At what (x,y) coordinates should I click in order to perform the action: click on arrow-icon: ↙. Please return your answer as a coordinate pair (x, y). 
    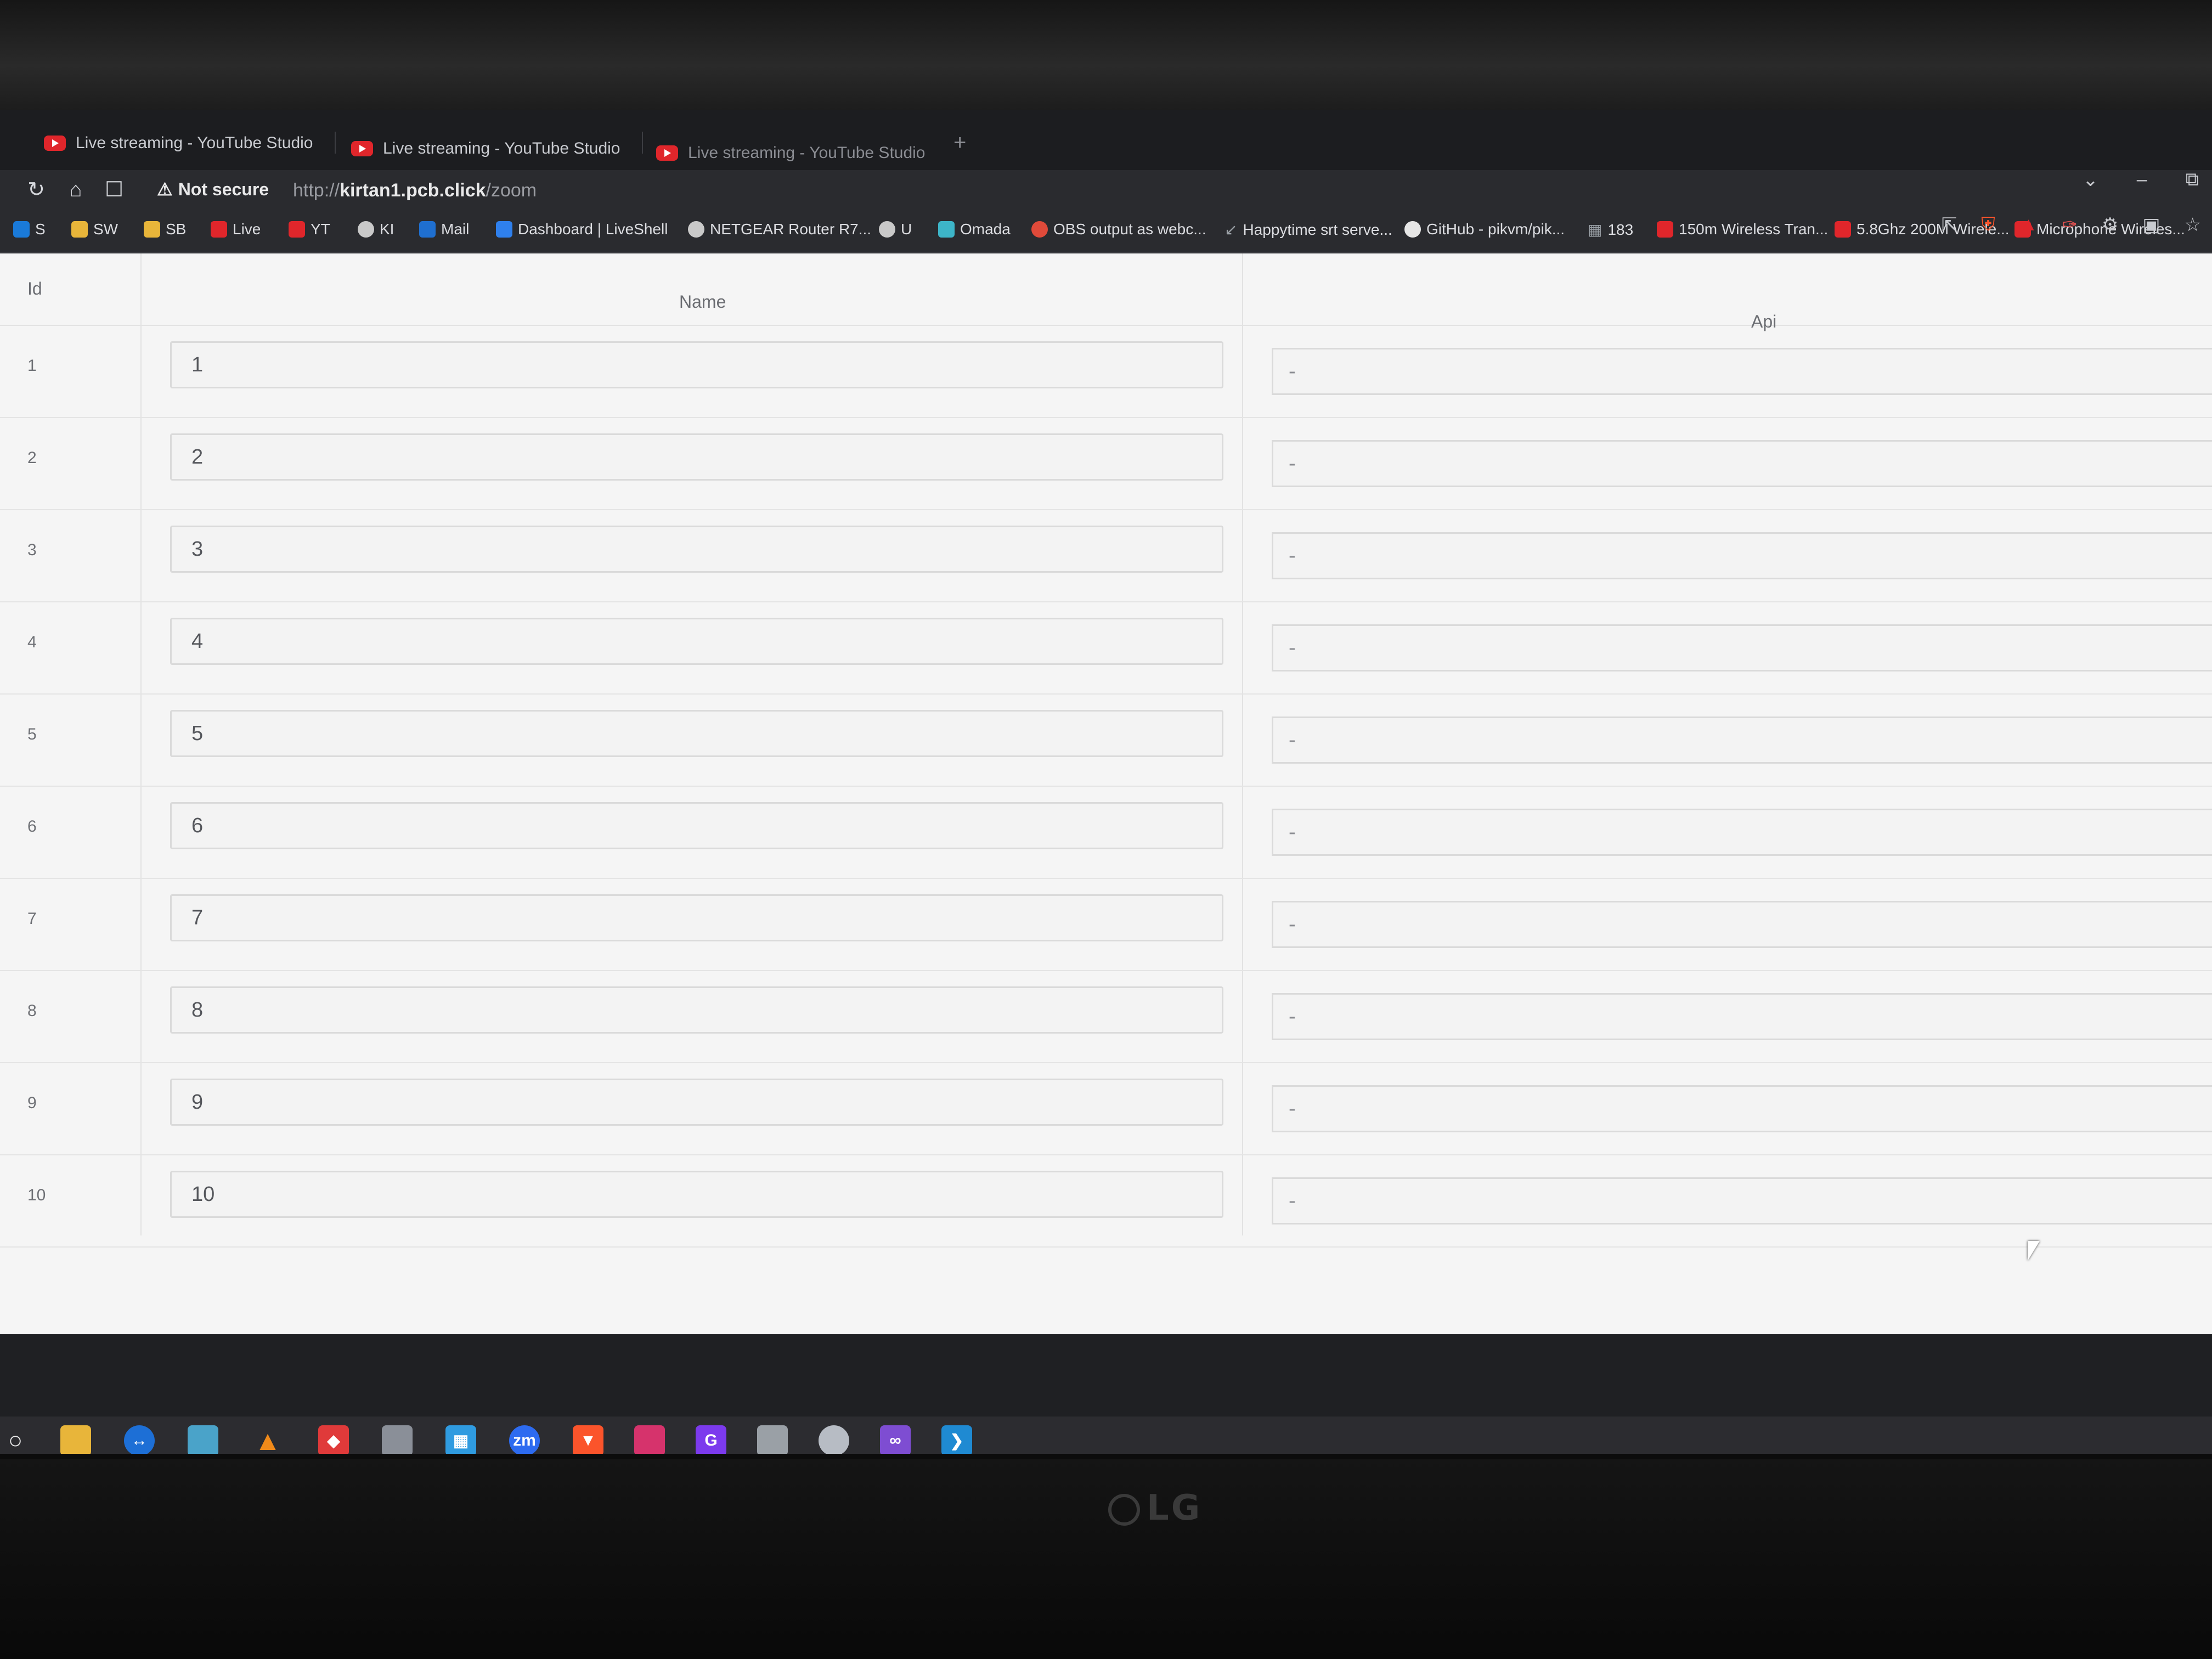
    Looking at the image, I should click on (1231, 229).